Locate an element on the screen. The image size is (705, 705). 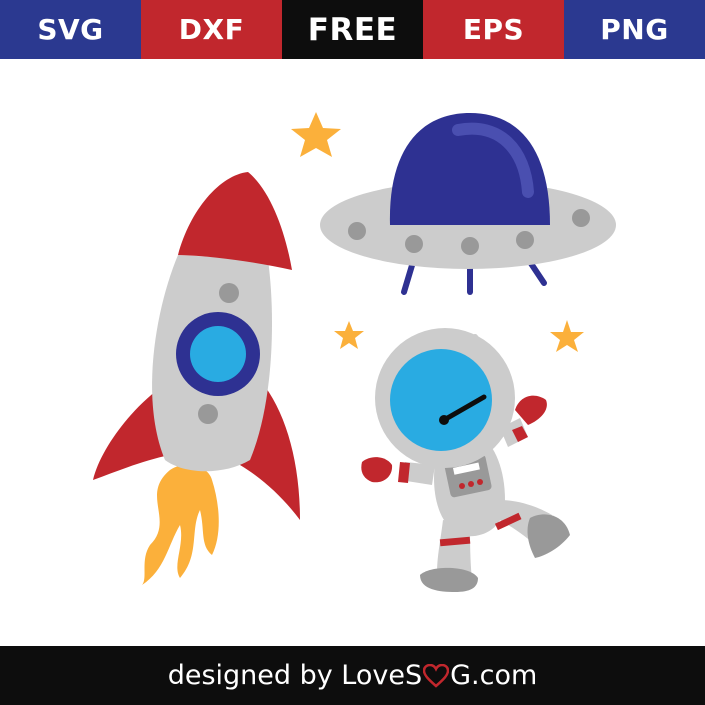
ufo-icon is located at coordinates (468, 204).